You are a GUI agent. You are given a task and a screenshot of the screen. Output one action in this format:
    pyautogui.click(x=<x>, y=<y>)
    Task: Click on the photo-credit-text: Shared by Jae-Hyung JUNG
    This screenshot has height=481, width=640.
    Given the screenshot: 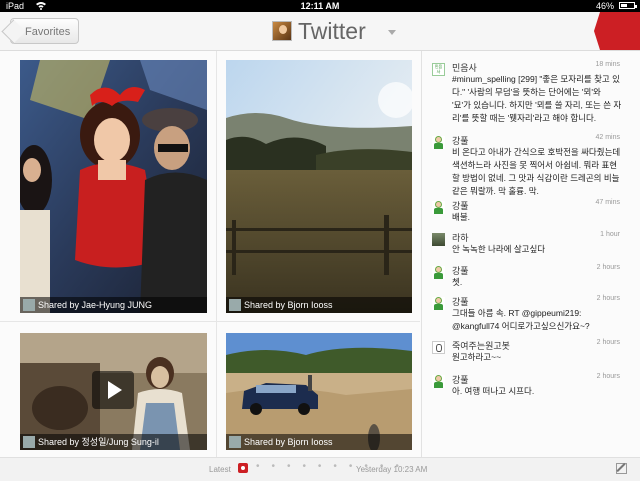 What is the action you would take?
    pyautogui.click(x=95, y=305)
    